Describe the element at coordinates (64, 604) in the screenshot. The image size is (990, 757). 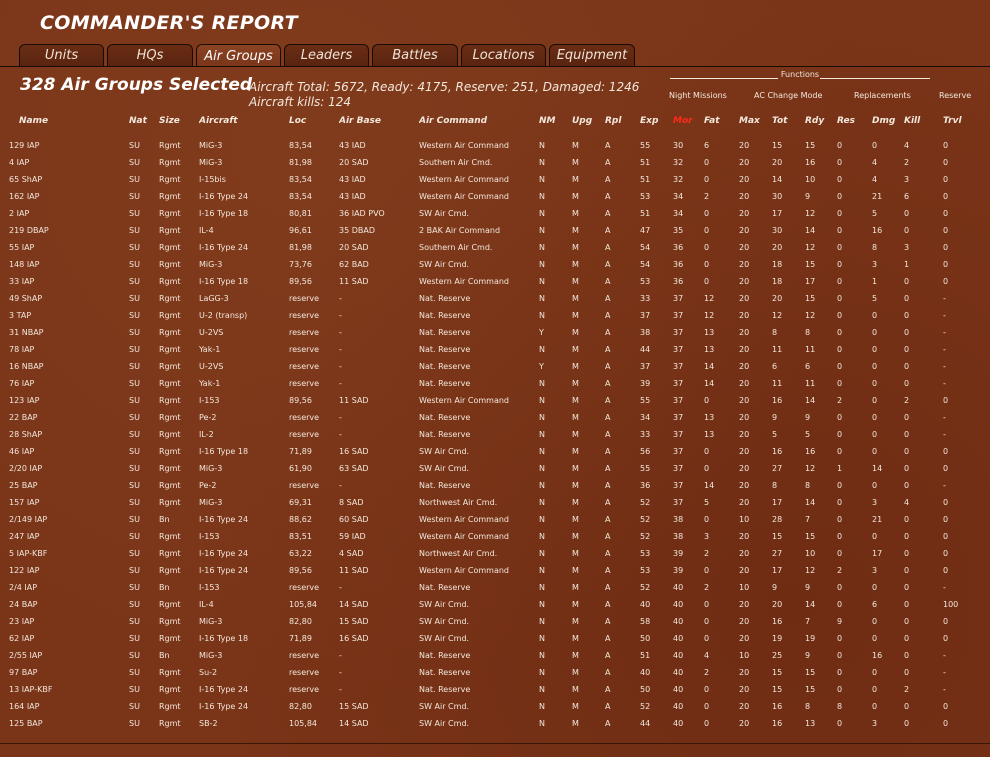
I see `cell-name: 24 BAP` at that location.